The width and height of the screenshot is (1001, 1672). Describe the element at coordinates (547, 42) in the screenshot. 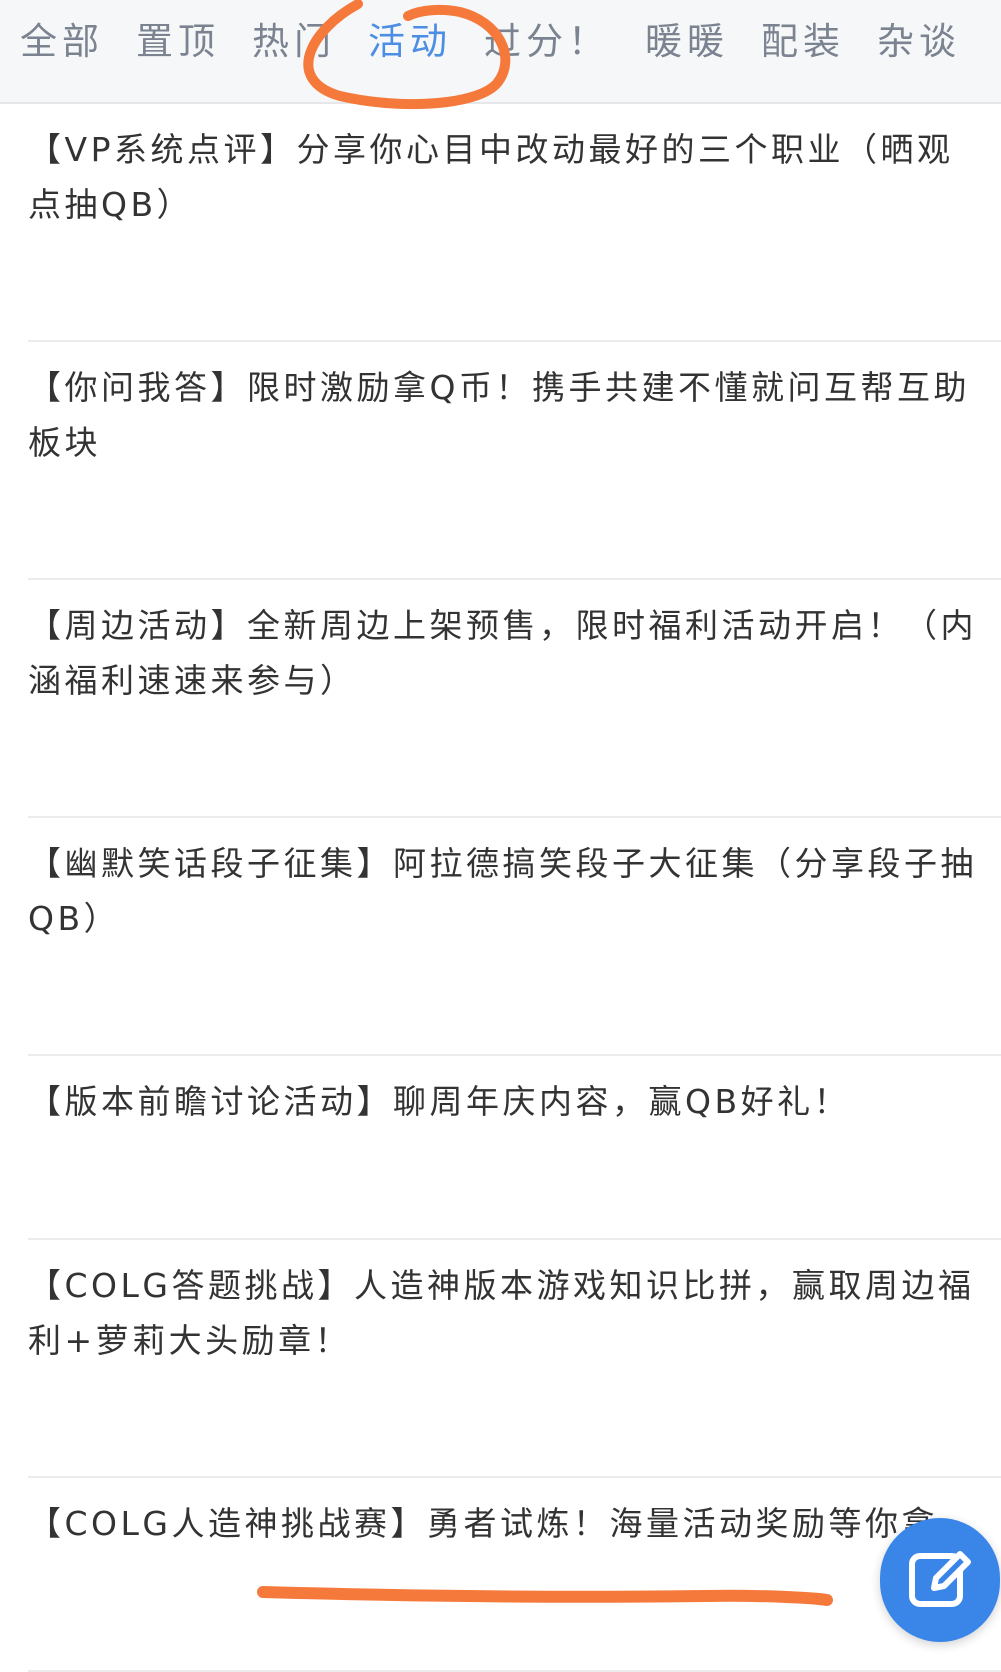

I see `tab-excessive: 过分！` at that location.